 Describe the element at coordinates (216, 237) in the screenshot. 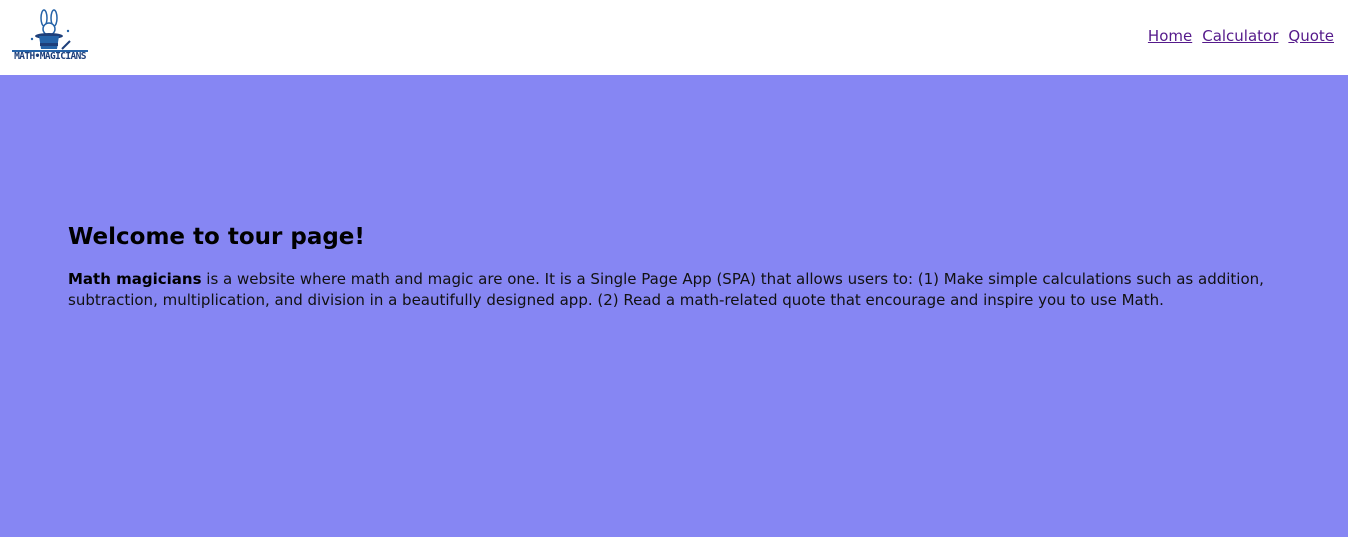

I see `page-title: Welcome to tour page!` at that location.